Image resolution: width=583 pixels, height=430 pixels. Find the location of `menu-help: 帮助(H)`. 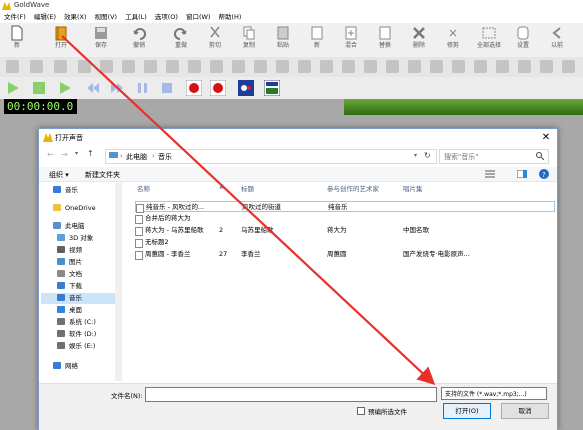

menu-help: 帮助(H) is located at coordinates (229, 17).